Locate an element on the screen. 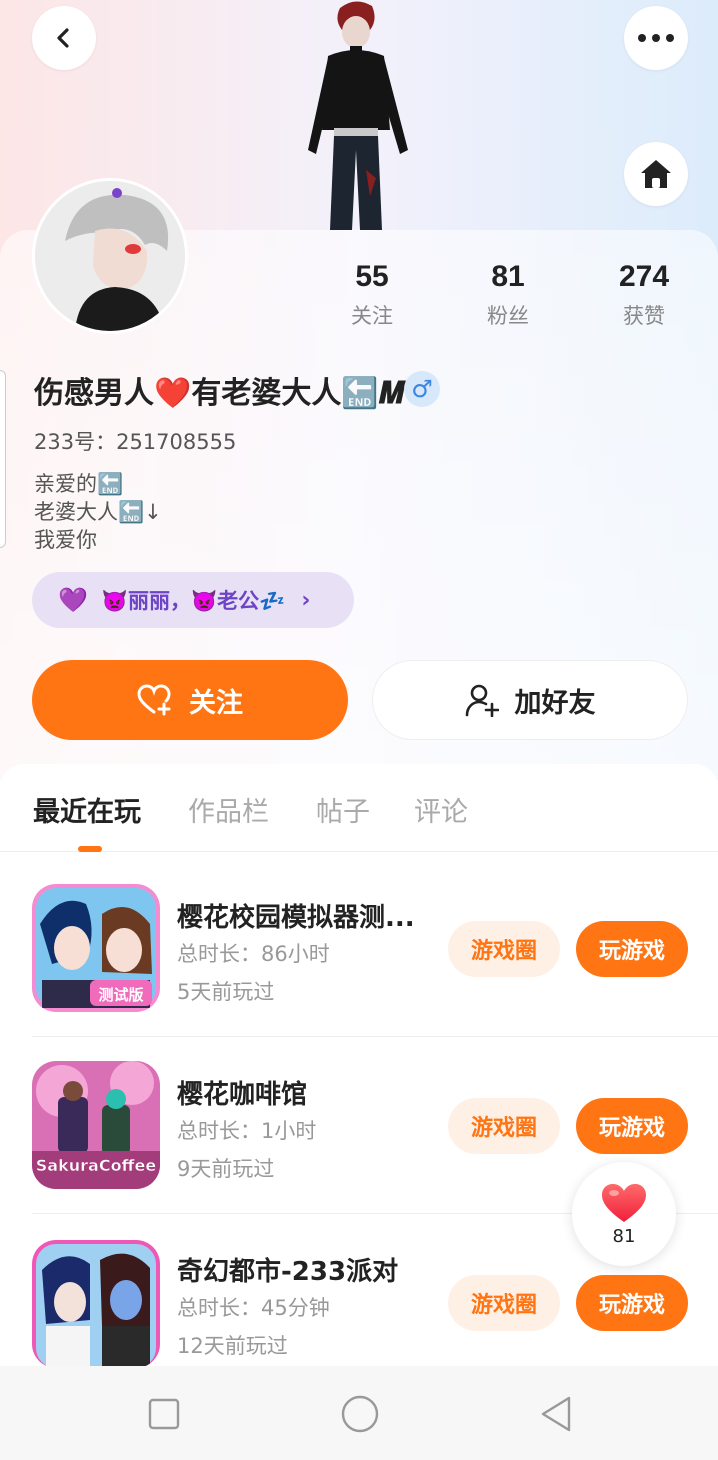 This screenshot has width=718, height=1460. game-last-played: 12天前玩过 is located at coordinates (232, 1346).